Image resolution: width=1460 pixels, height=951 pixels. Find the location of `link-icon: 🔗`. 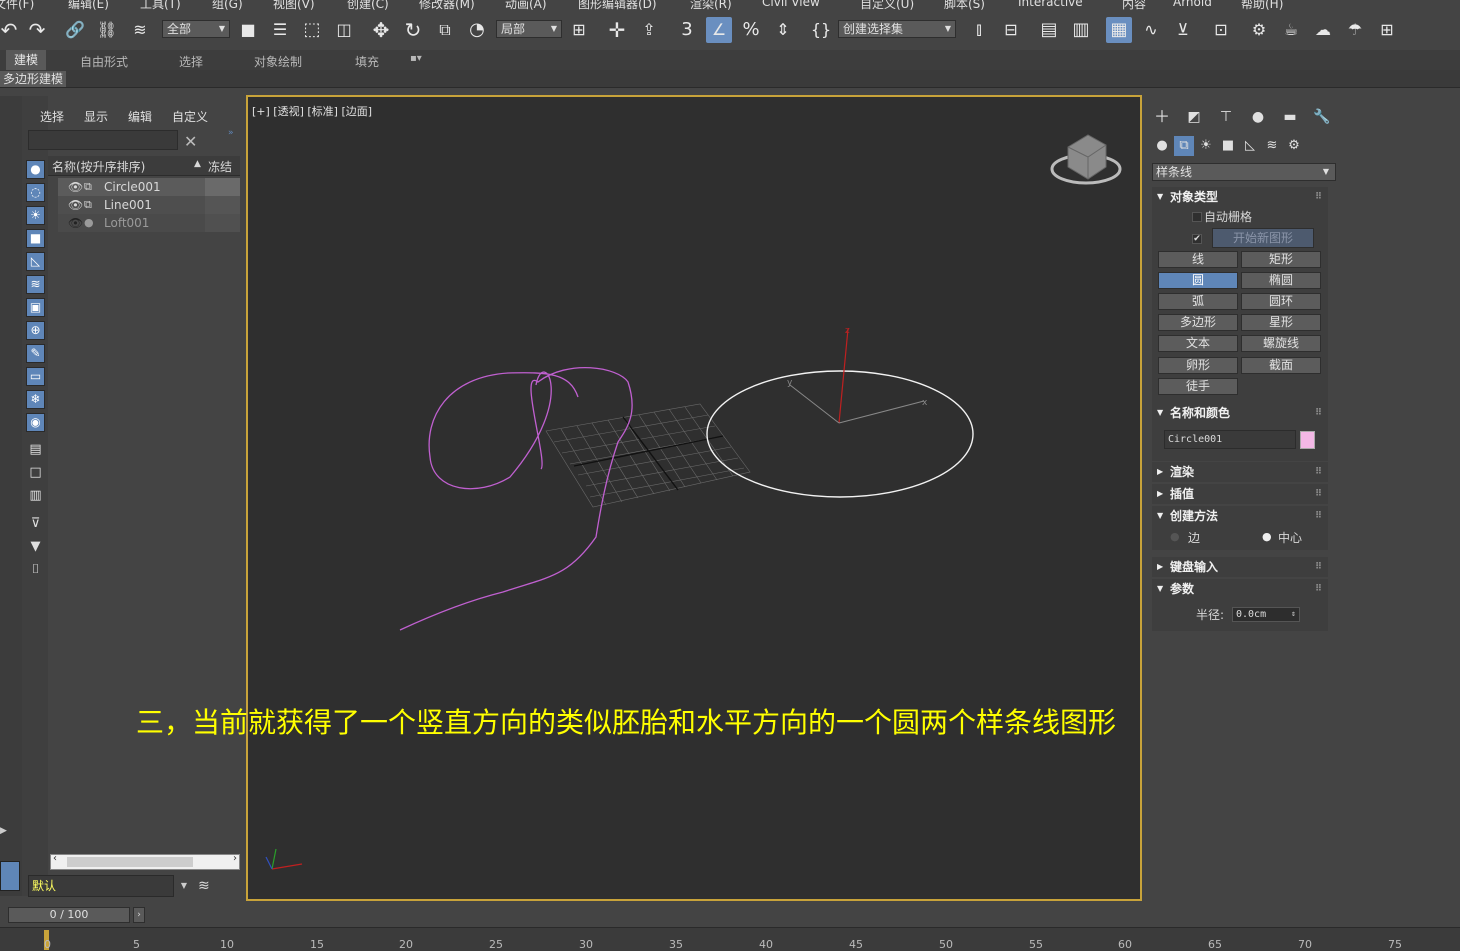

link-icon: 🔗 is located at coordinates (75, 30).